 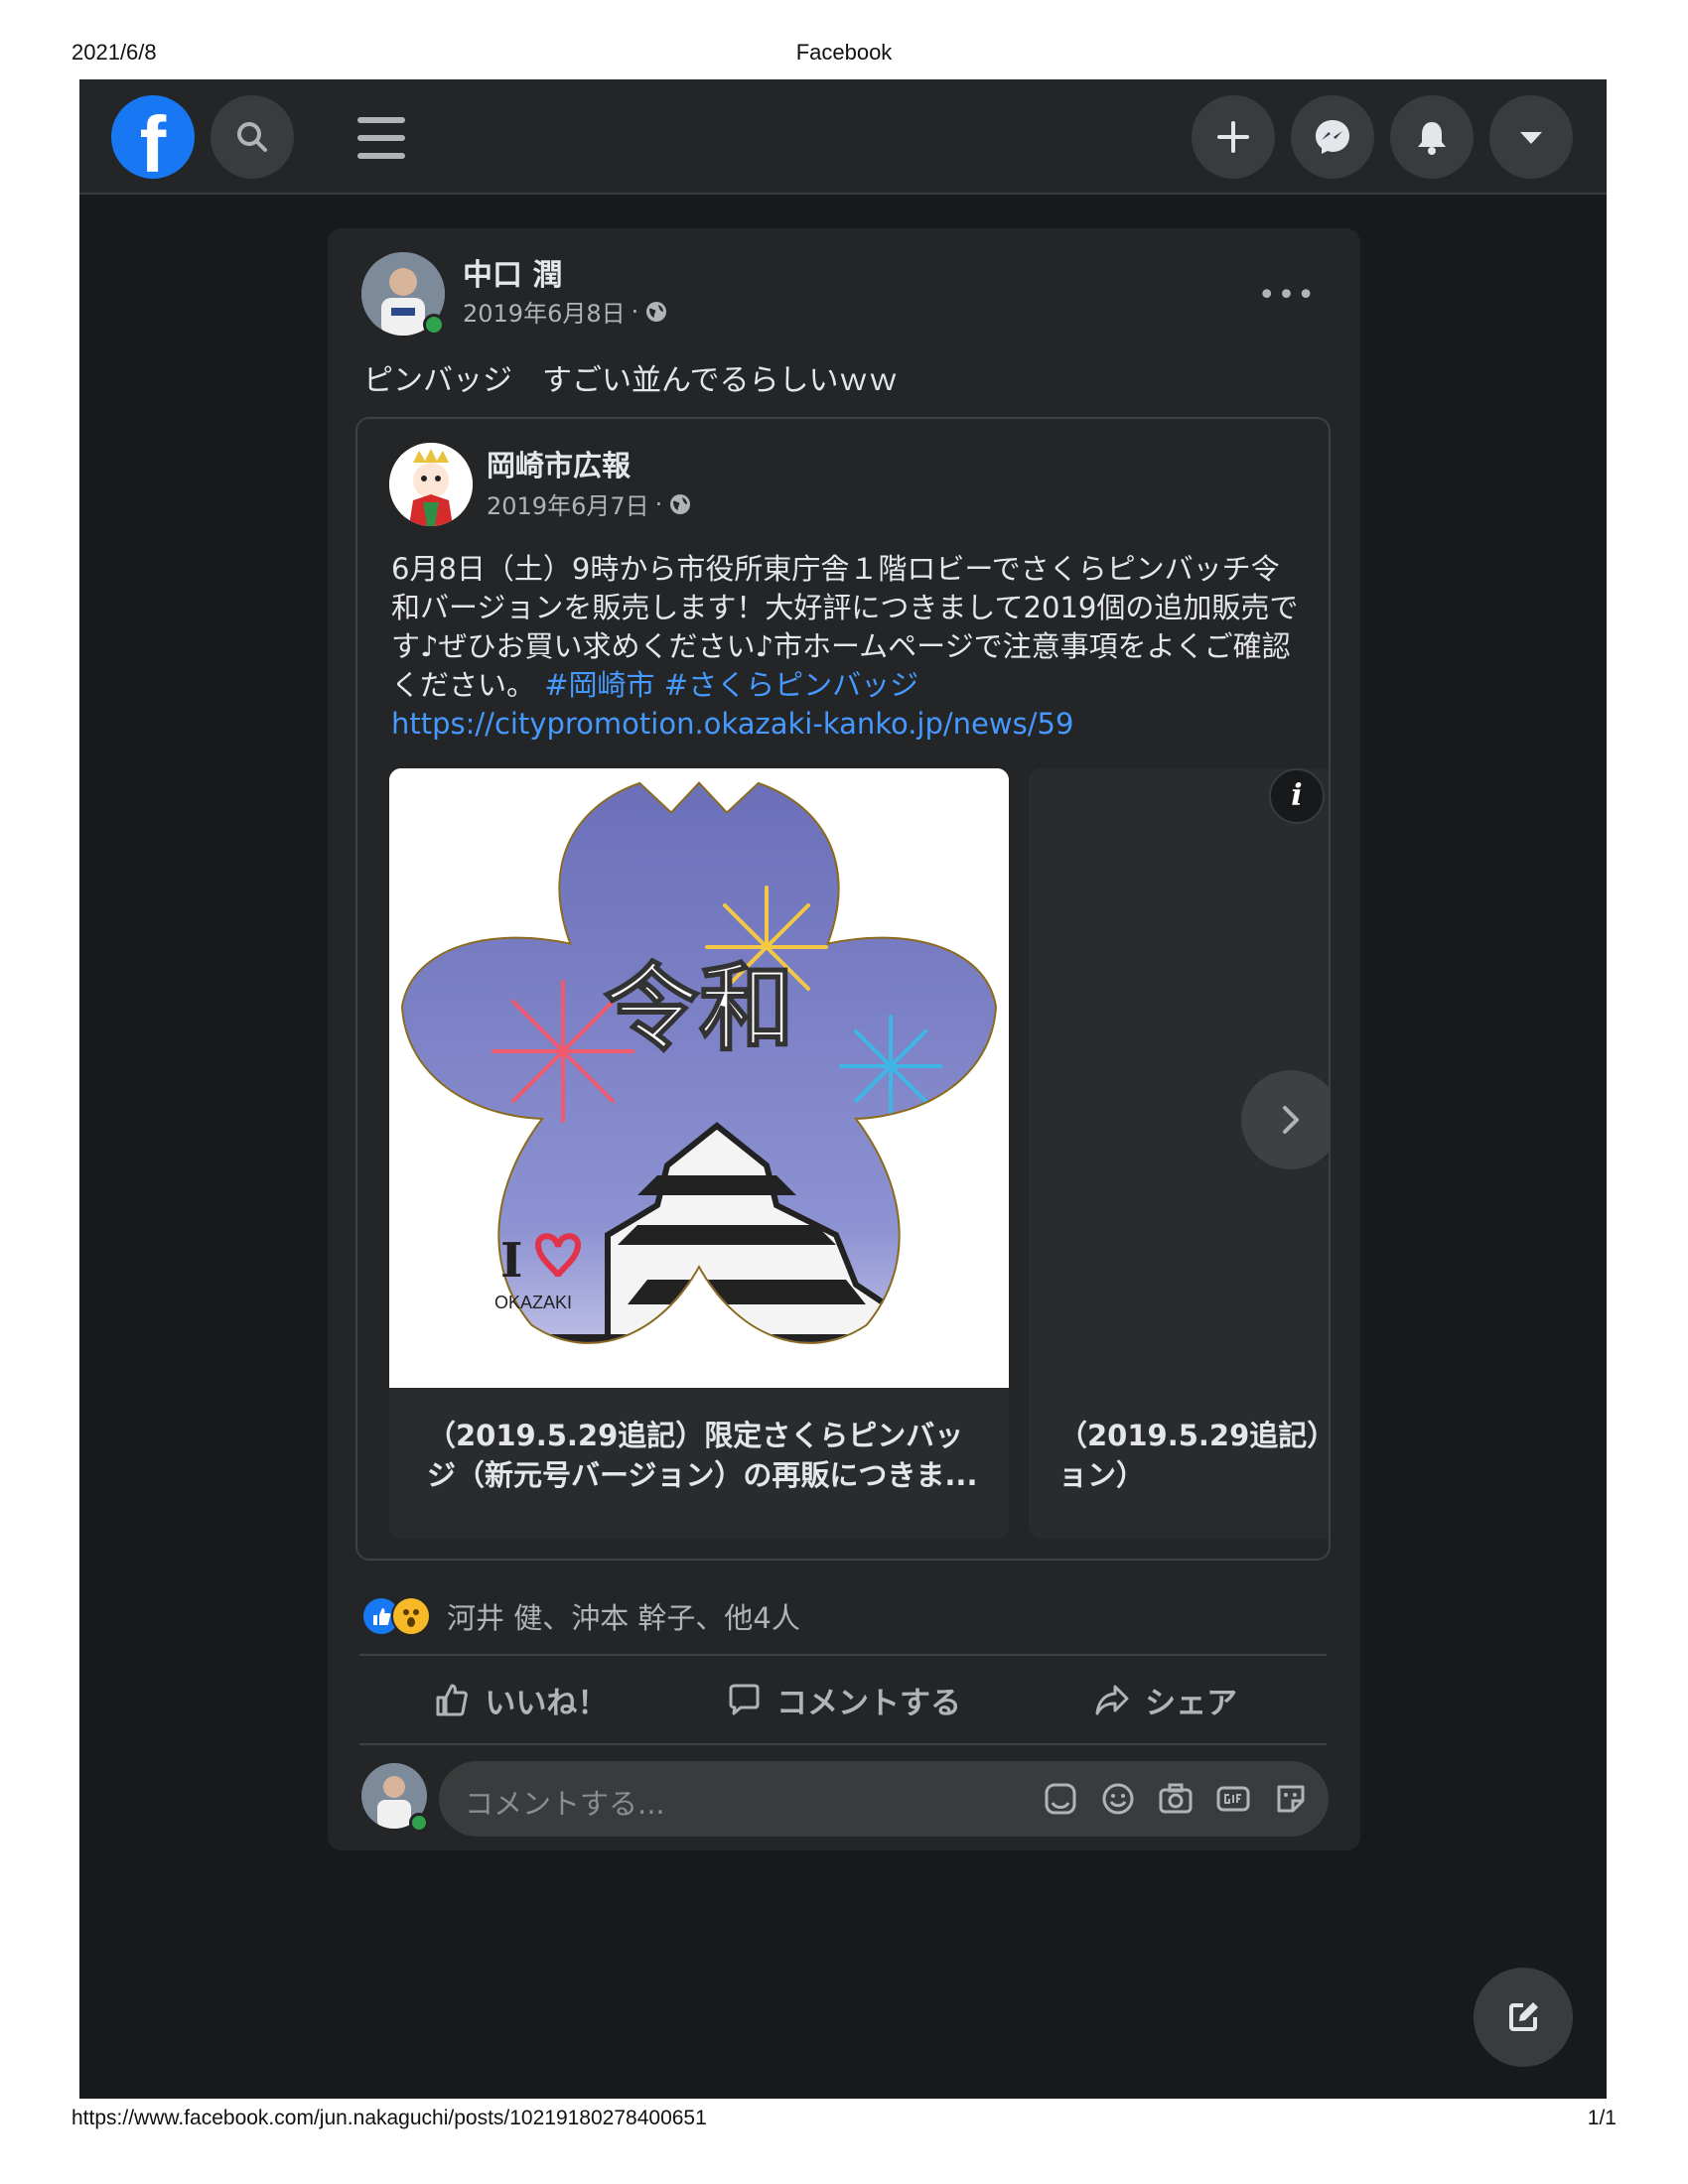 I want to click on search-button, so click(x=252, y=137).